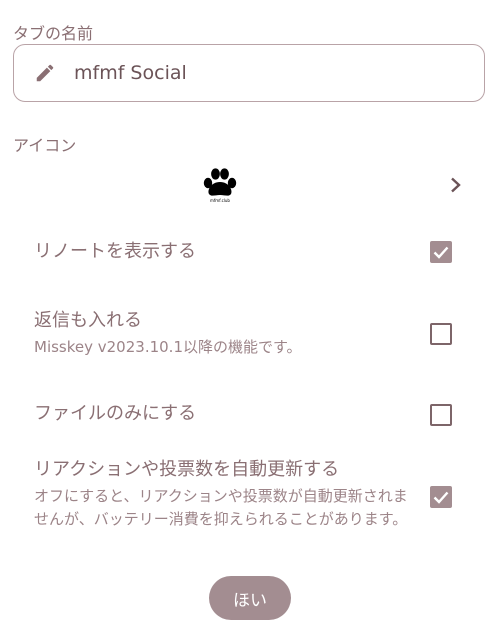 The height and width of the screenshot is (644, 500). Describe the element at coordinates (53, 33) in the screenshot. I see `tab-name-label: タブの名前` at that location.